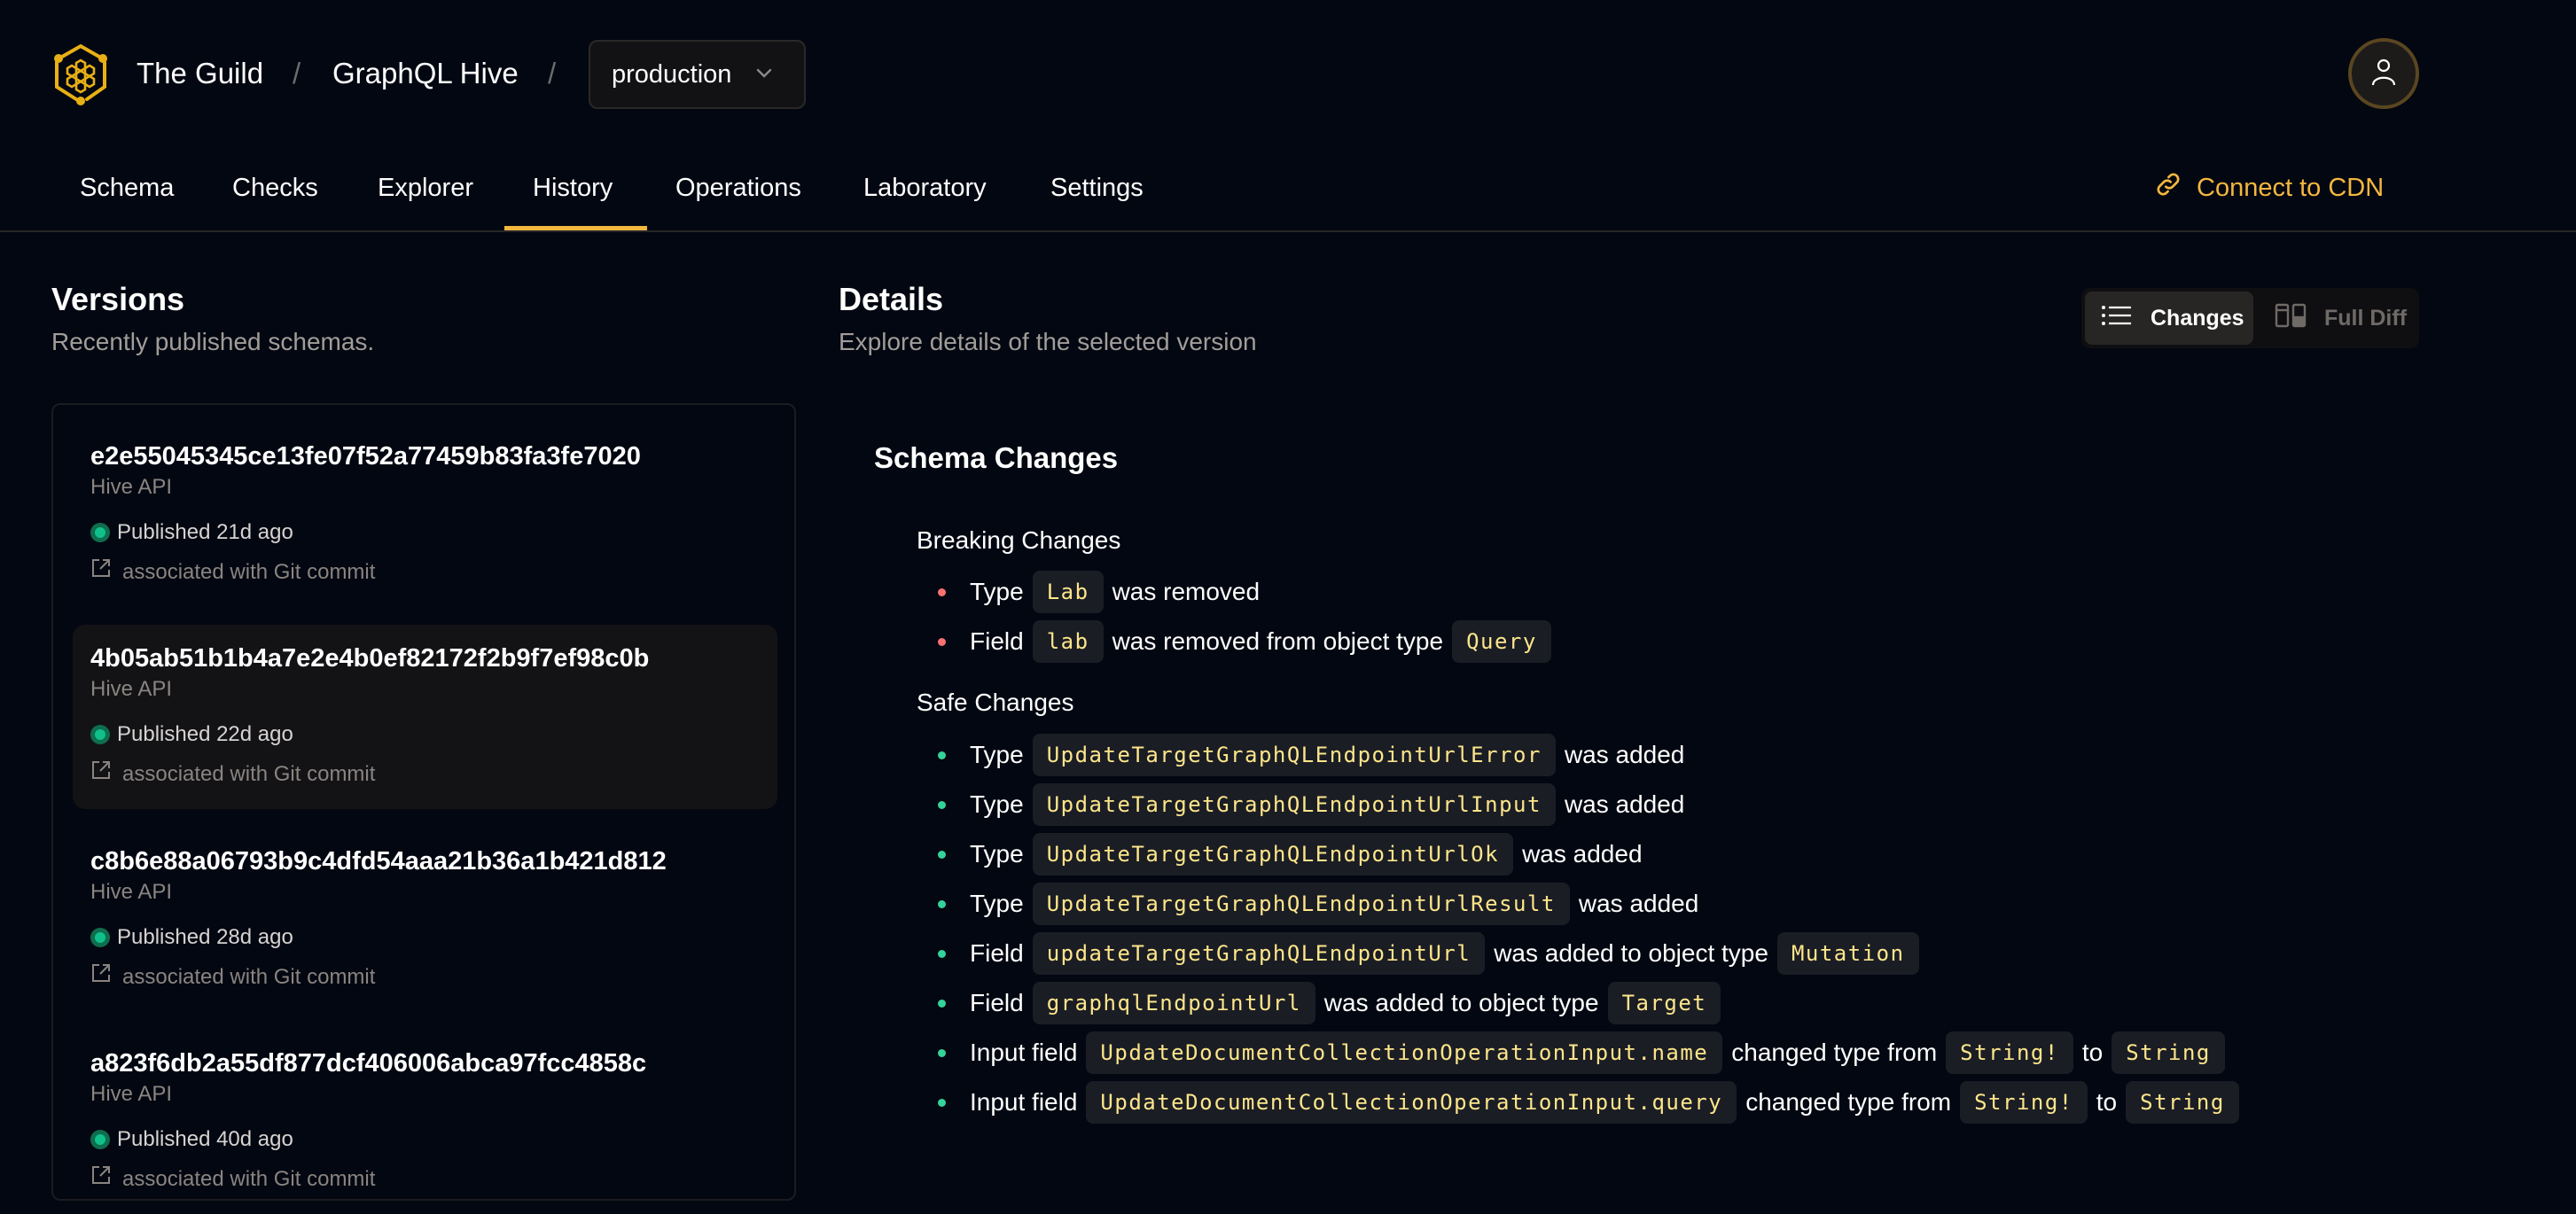  Describe the element at coordinates (1631, 953) in the screenshot. I see `change-text: was added to object type` at that location.